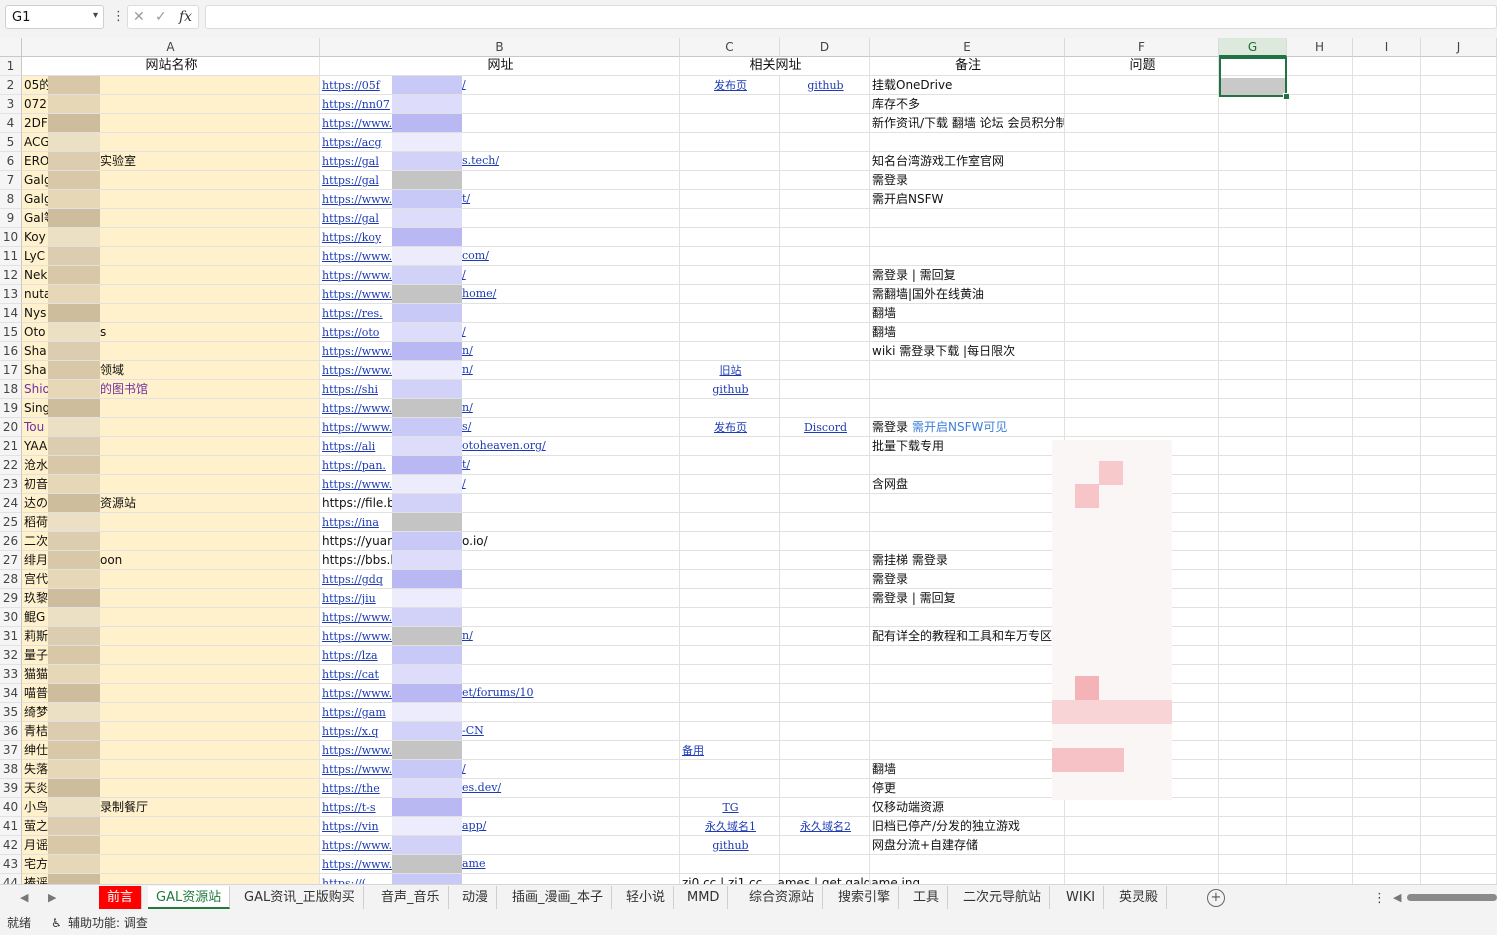 The height and width of the screenshot is (935, 1497). I want to click on cell-c: github, so click(730, 845).